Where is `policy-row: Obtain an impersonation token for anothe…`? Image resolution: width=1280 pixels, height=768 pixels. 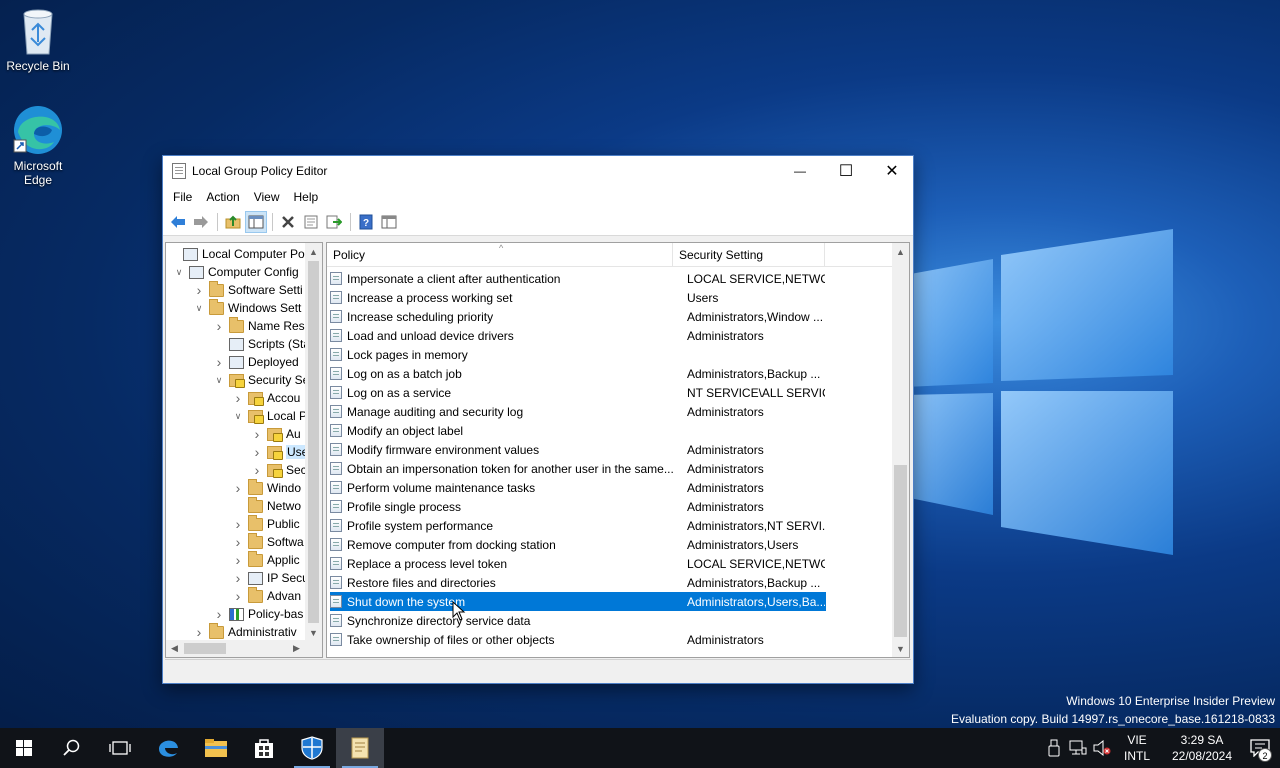
policy-row: Obtain an impersonation token for anothe… is located at coordinates (578, 468).